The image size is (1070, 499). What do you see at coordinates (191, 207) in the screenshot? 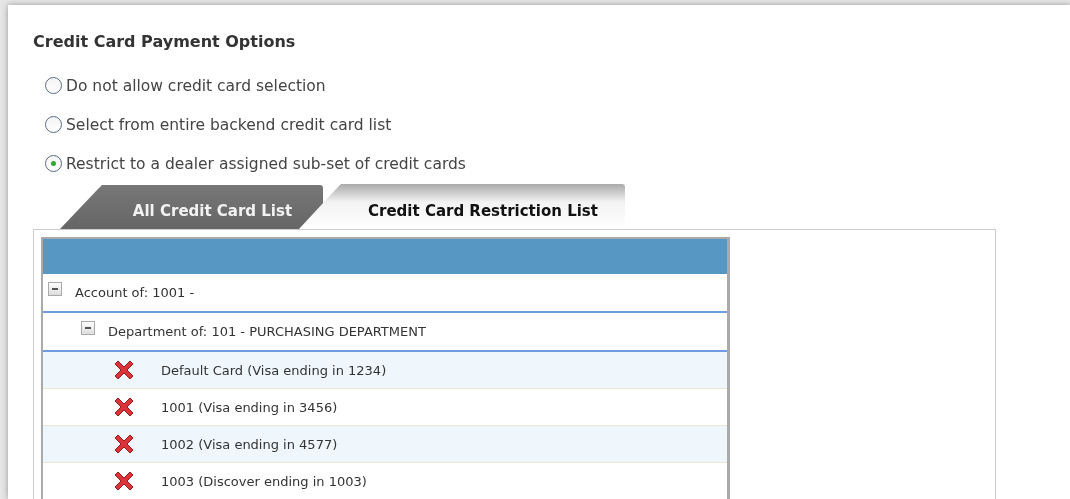
I see `tab: All Credit Card List` at bounding box center [191, 207].